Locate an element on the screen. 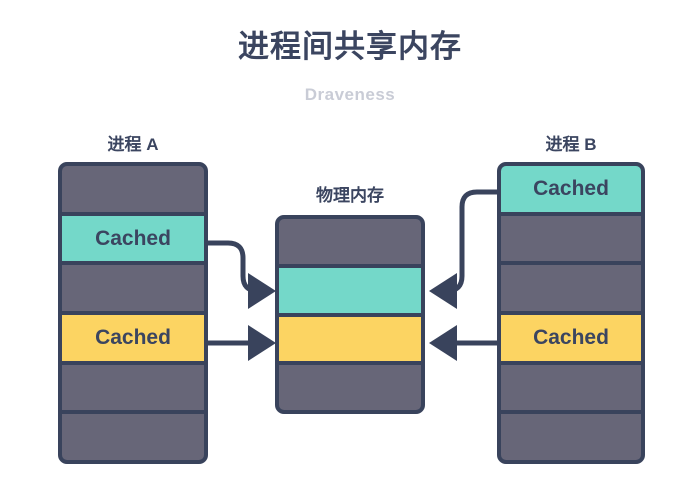  page-title: 进程间共享内存 is located at coordinates (350, 46).